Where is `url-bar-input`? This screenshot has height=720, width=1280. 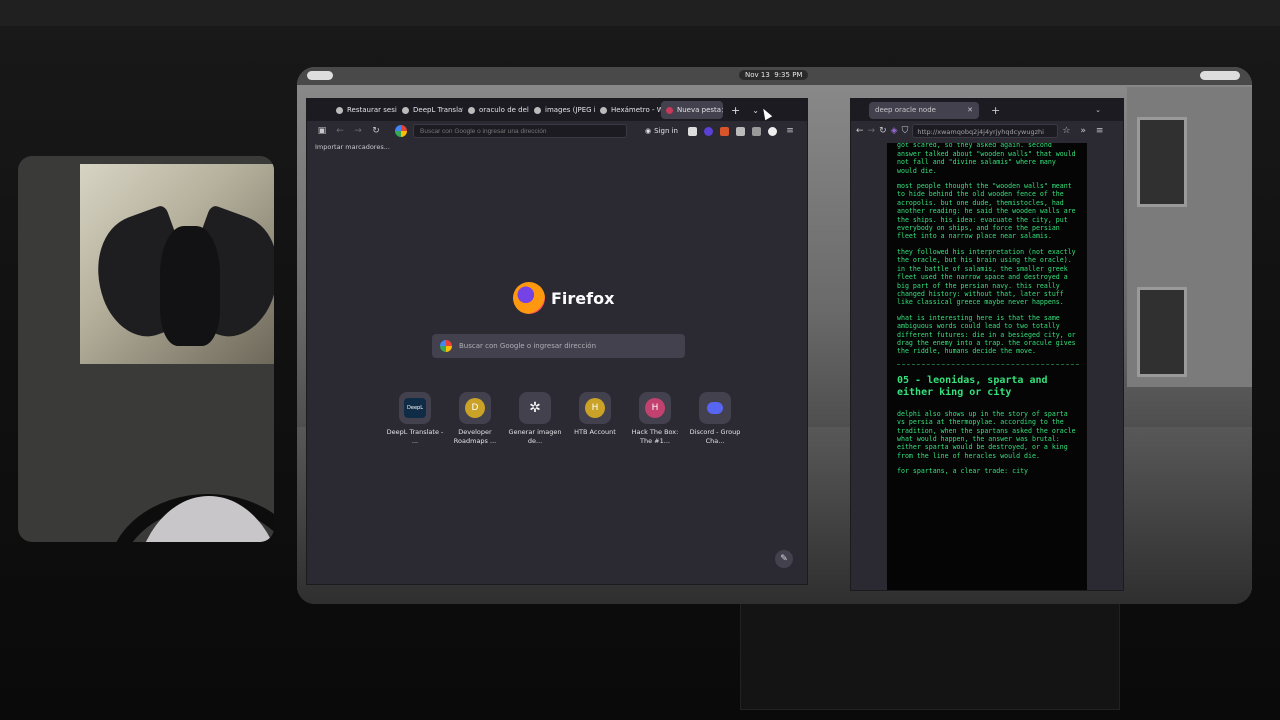
url-bar-input is located at coordinates (520, 131).